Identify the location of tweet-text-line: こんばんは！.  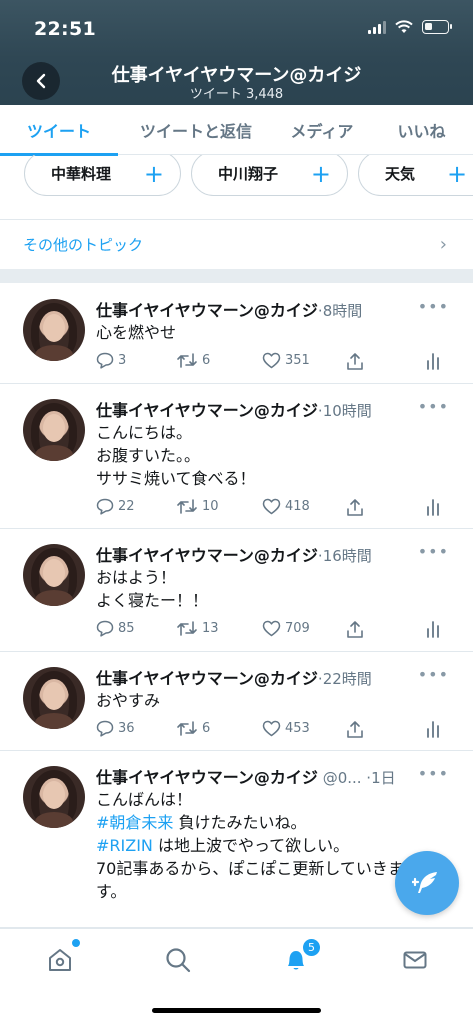
(144, 799).